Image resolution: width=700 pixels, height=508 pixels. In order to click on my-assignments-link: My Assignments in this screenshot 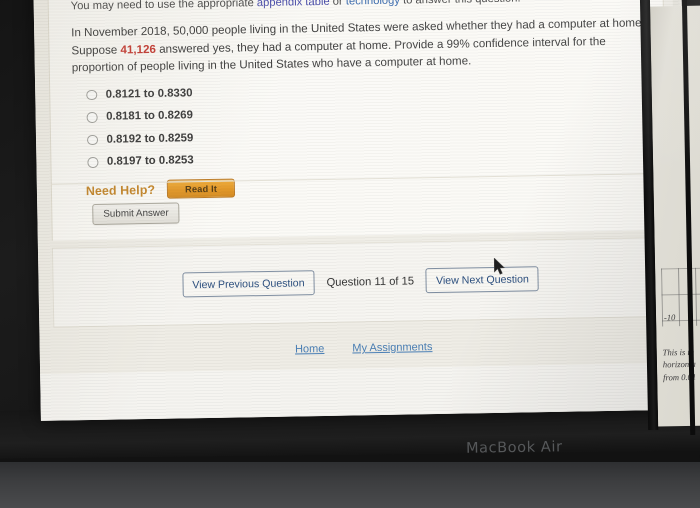, I will do `click(392, 347)`.